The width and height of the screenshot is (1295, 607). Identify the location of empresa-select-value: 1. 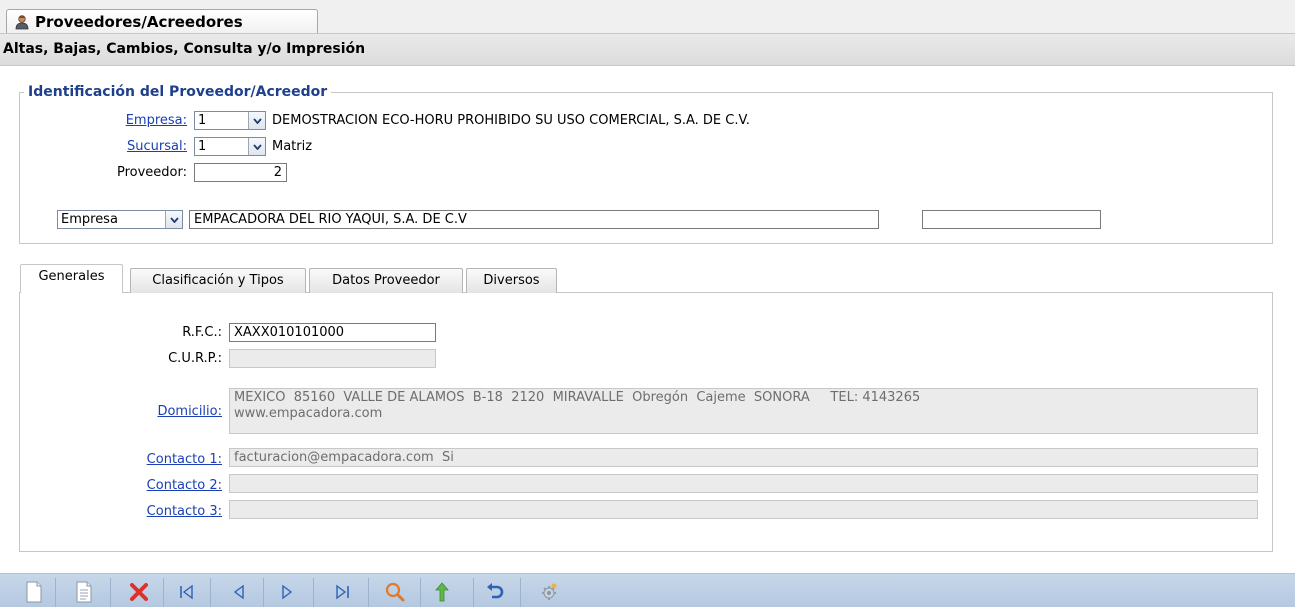
(202, 120).